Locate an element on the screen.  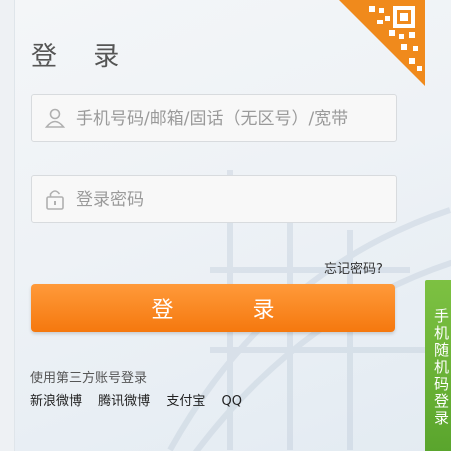
page-title: 登 录 is located at coordinates (82, 57).